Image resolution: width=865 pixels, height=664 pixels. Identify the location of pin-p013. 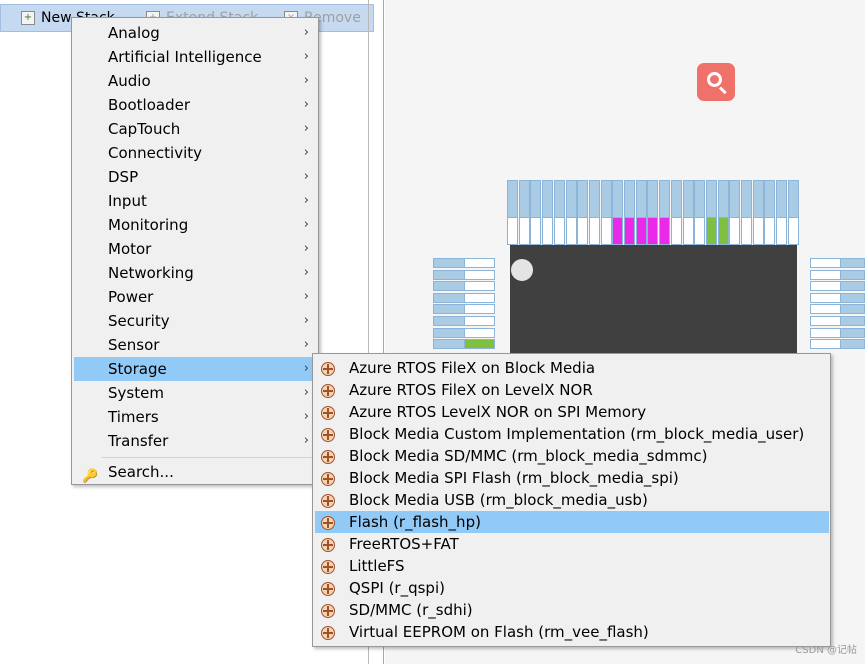
(676, 212).